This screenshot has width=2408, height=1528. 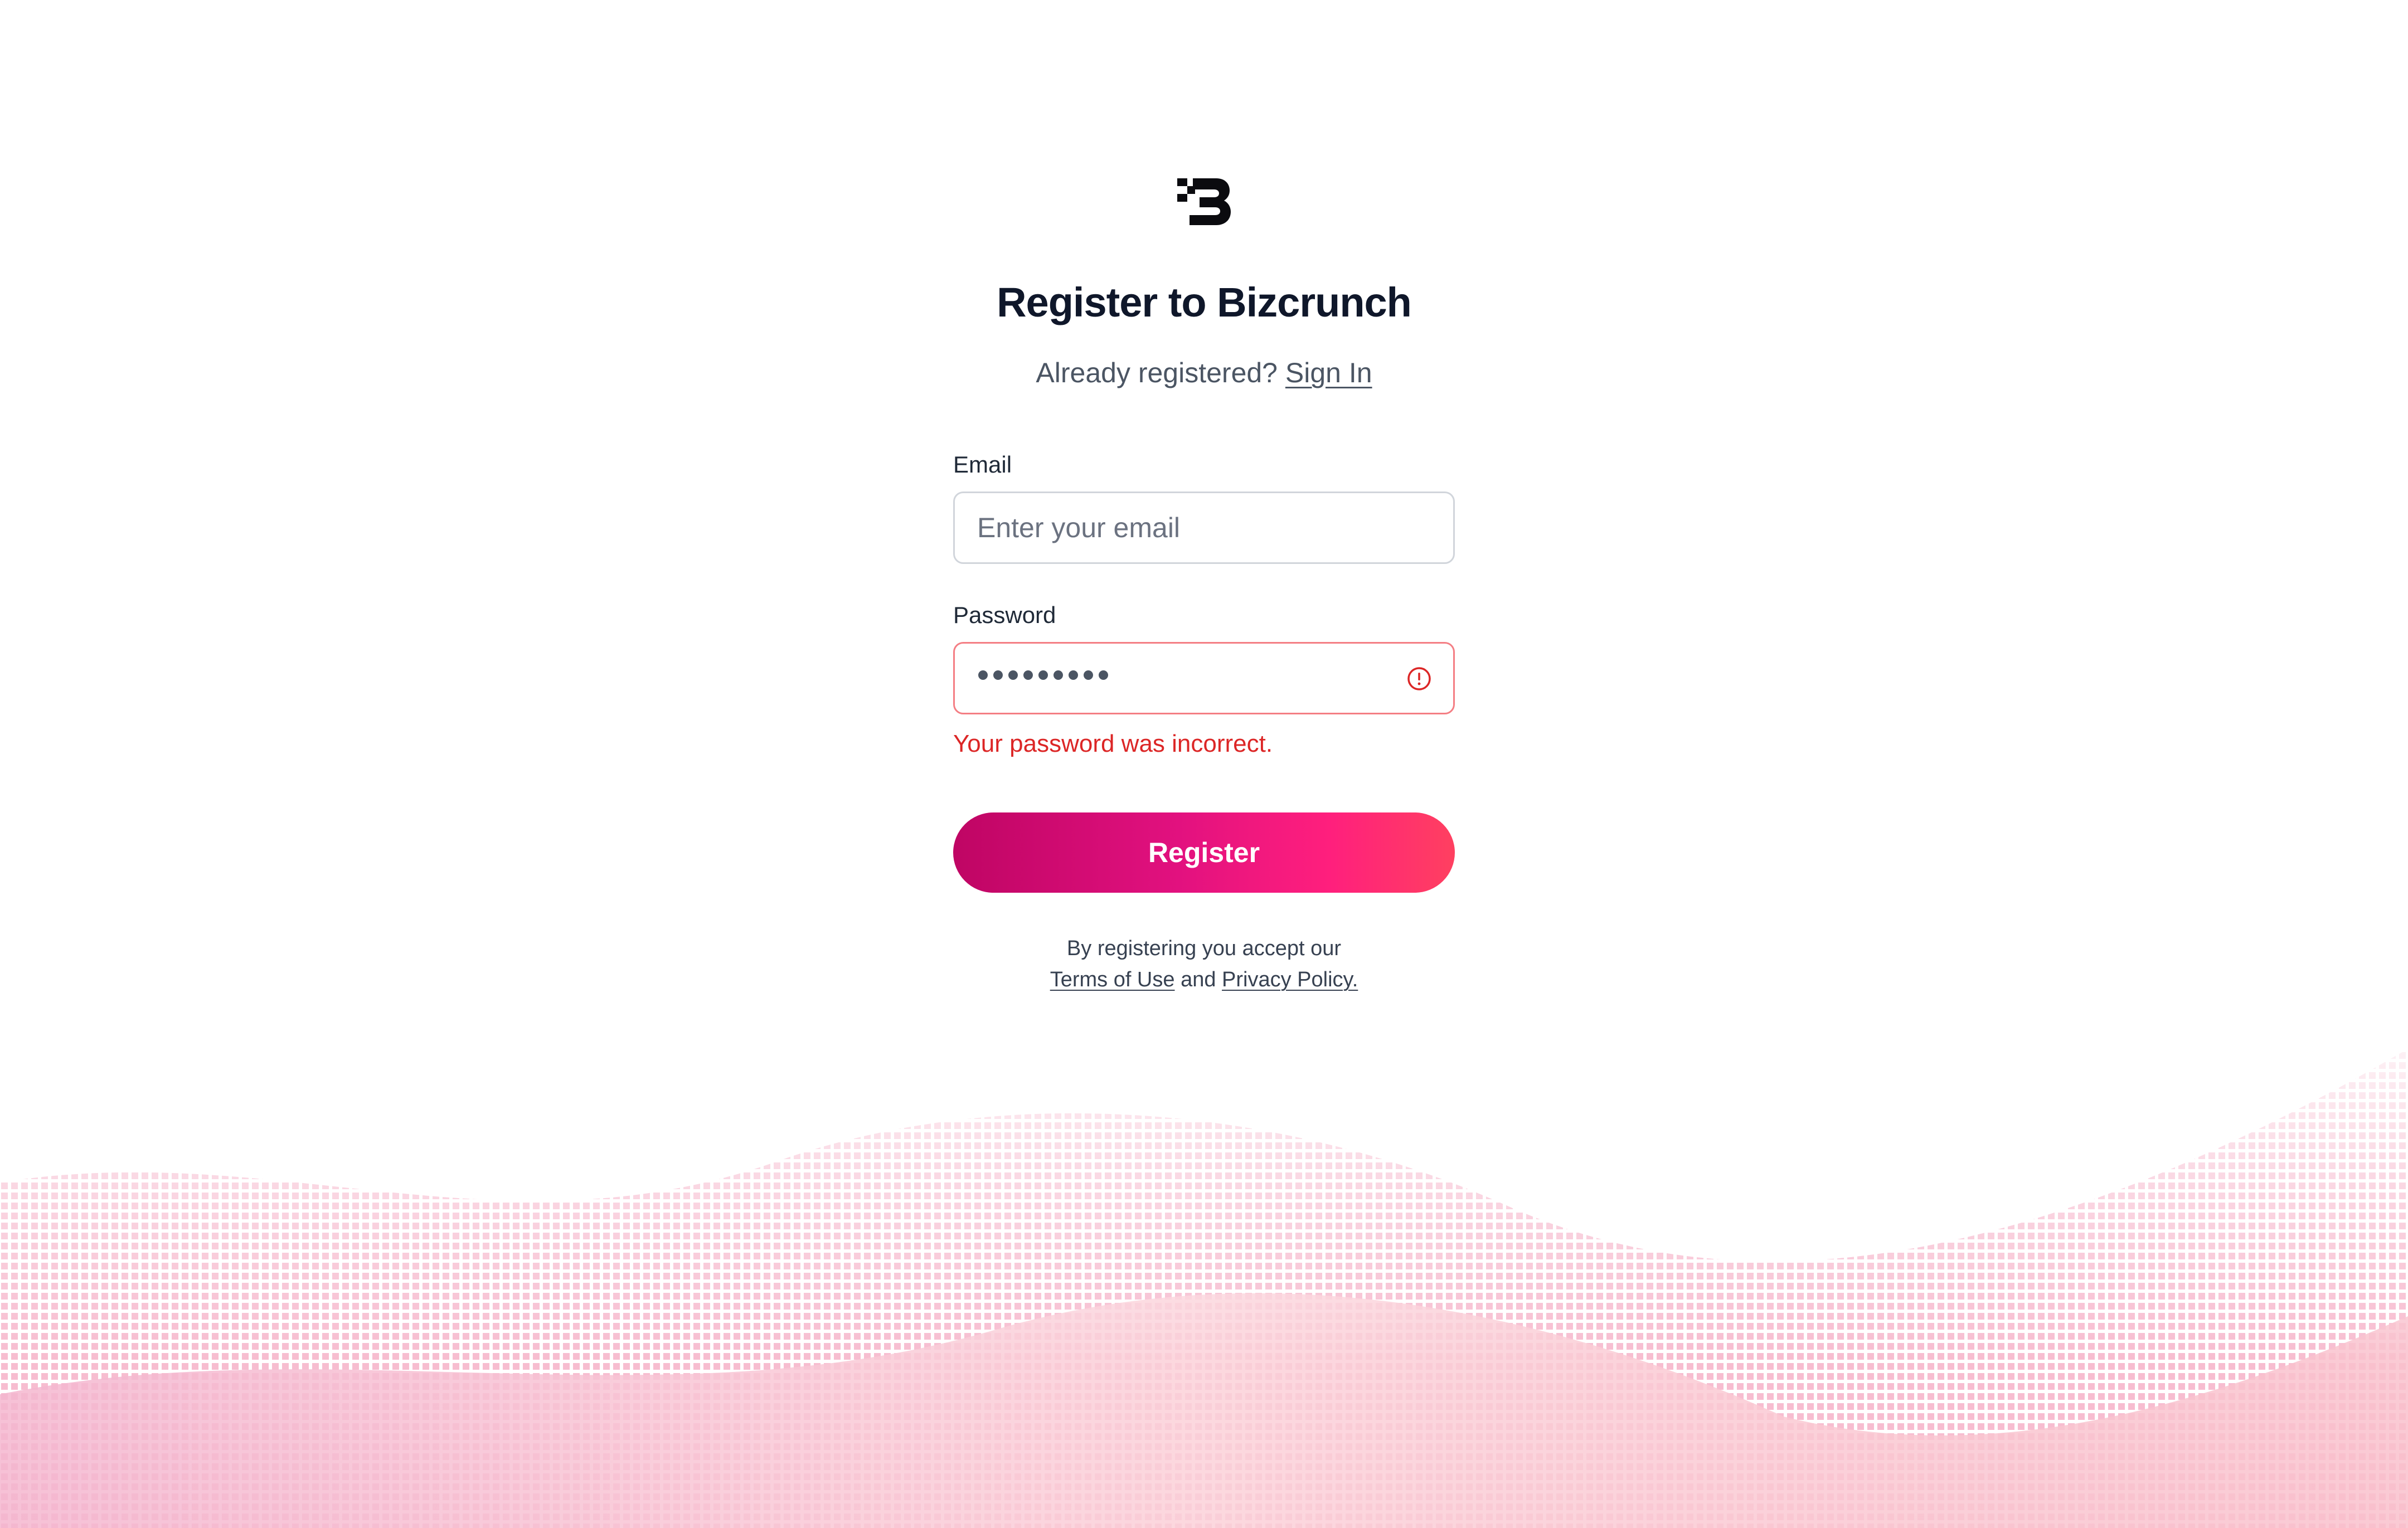 I want to click on bizcrunch-logo-icon, so click(x=1204, y=201).